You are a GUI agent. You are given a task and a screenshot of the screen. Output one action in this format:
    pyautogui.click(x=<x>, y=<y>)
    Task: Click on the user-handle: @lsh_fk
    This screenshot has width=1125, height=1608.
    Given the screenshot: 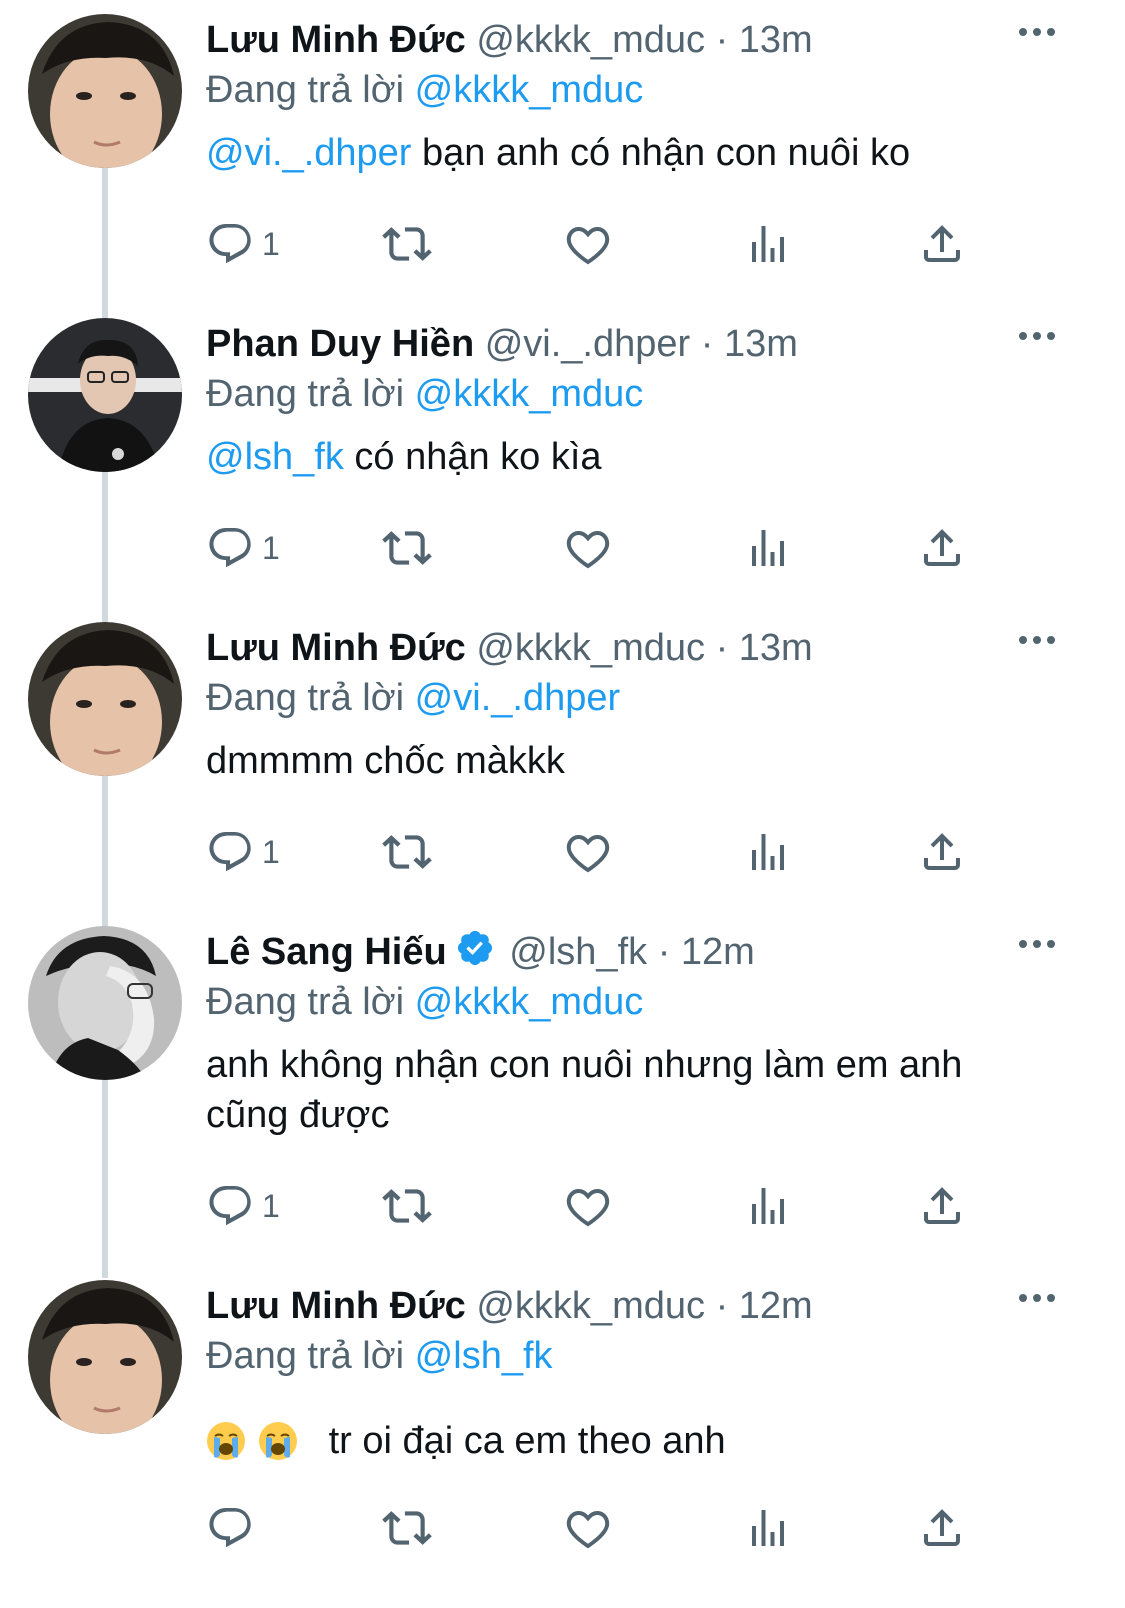 What is the action you would take?
    pyautogui.click(x=578, y=952)
    